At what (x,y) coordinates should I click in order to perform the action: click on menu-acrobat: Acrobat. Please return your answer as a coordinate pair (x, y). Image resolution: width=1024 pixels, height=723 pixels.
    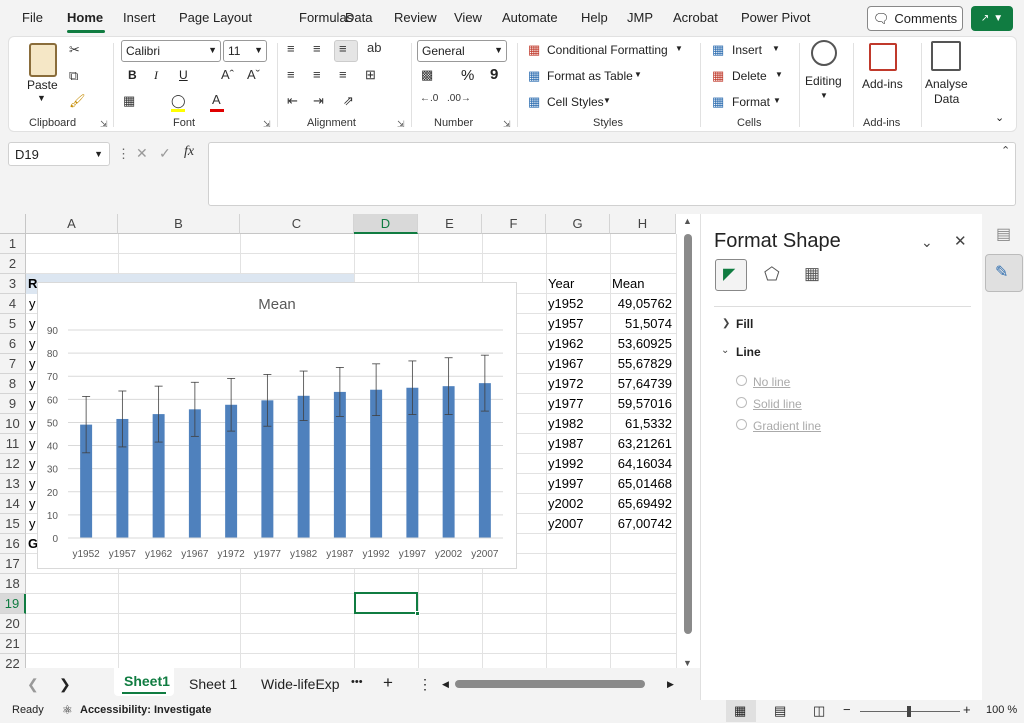
    Looking at the image, I should click on (695, 17).